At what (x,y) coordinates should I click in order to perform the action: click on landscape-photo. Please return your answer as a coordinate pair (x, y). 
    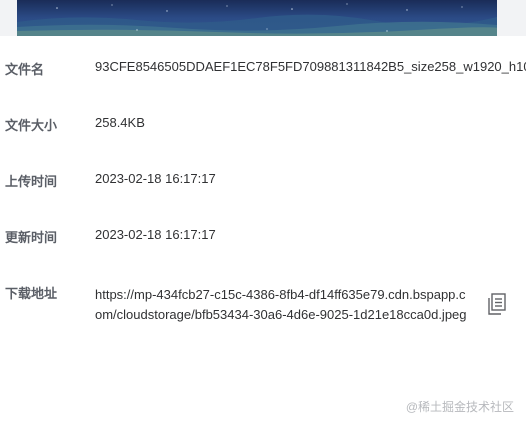
    Looking at the image, I should click on (257, 18).